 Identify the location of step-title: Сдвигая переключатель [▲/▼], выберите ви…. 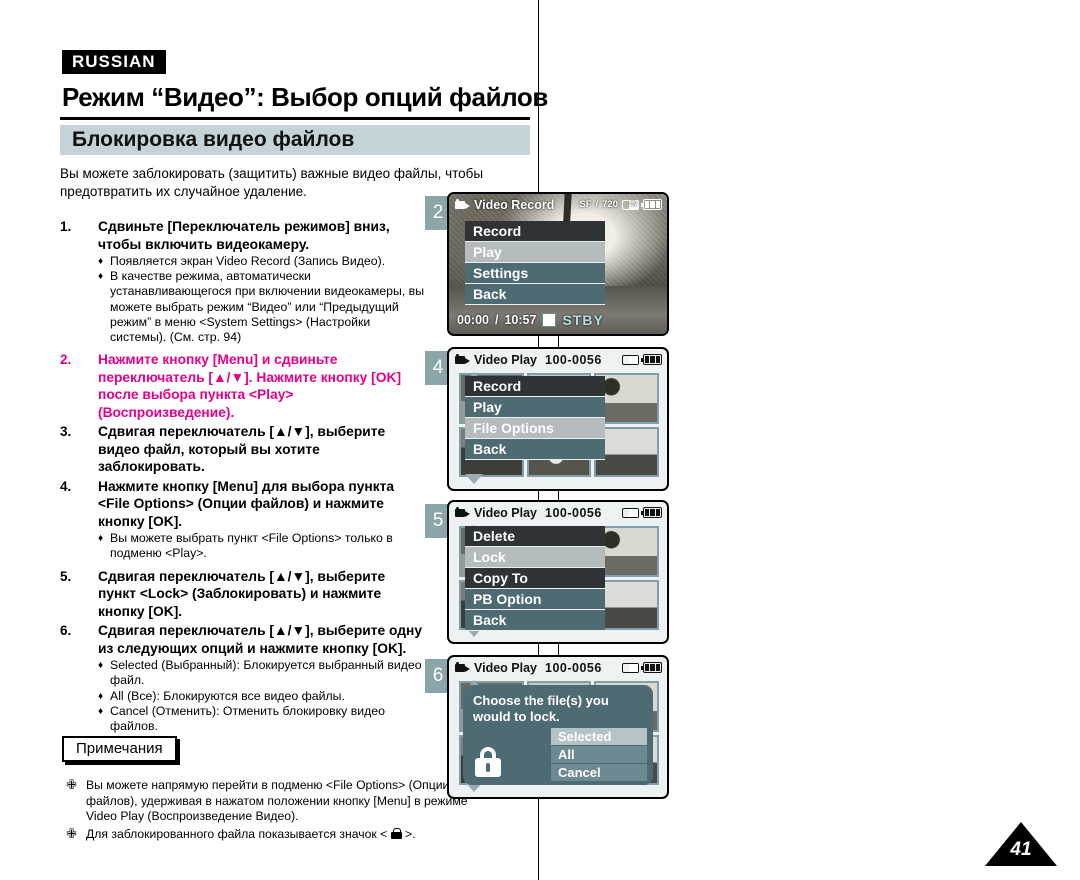
(242, 449).